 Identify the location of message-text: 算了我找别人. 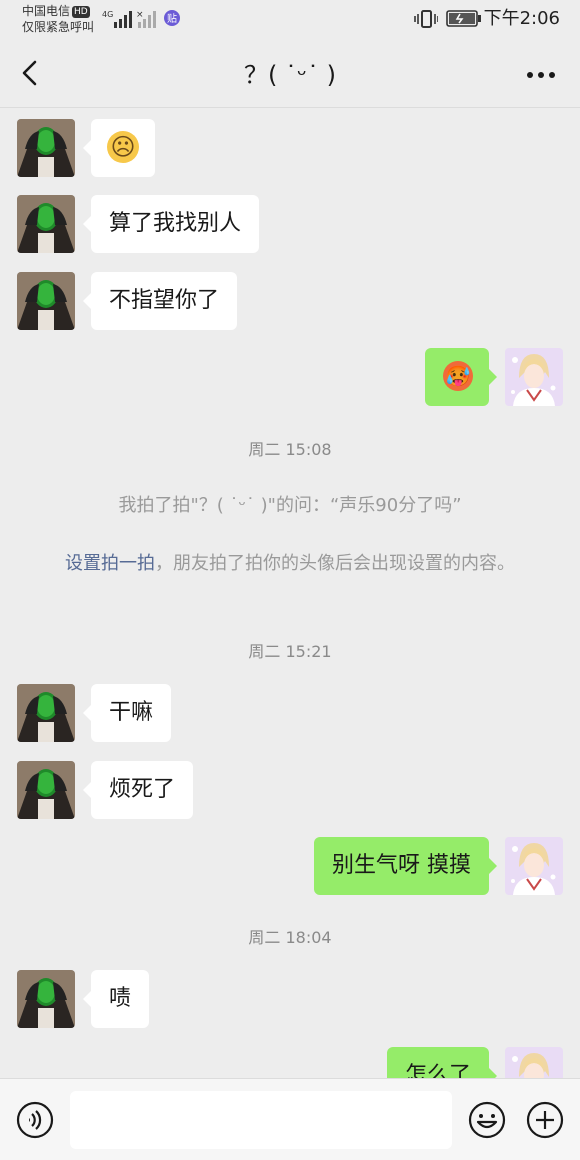
(175, 223).